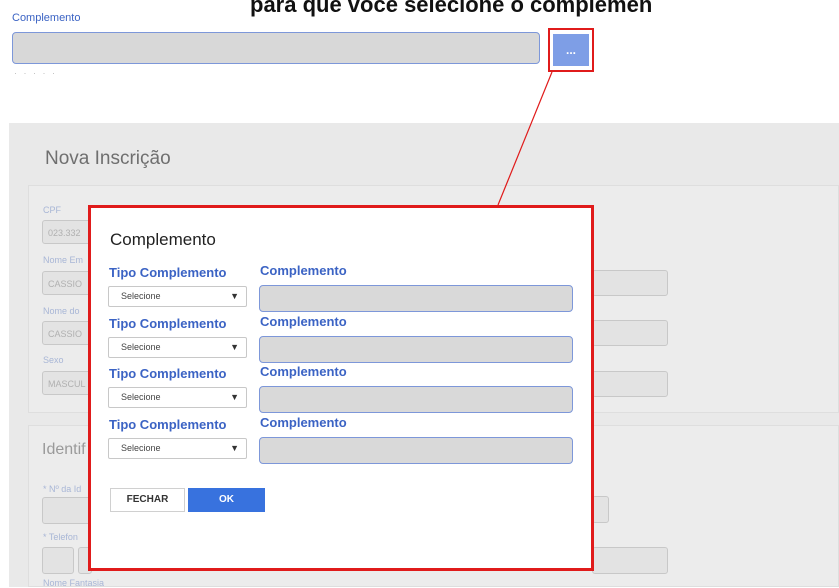 Image resolution: width=839 pixels, height=588 pixels. I want to click on bg-label-telefone: * Telefon, so click(60, 537).